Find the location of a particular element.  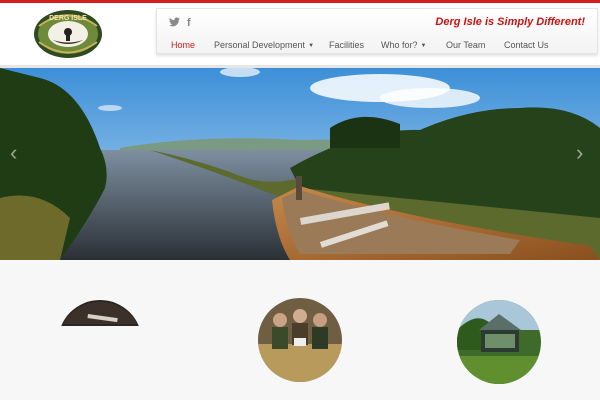

gazebo-photo-image is located at coordinates (499, 342).